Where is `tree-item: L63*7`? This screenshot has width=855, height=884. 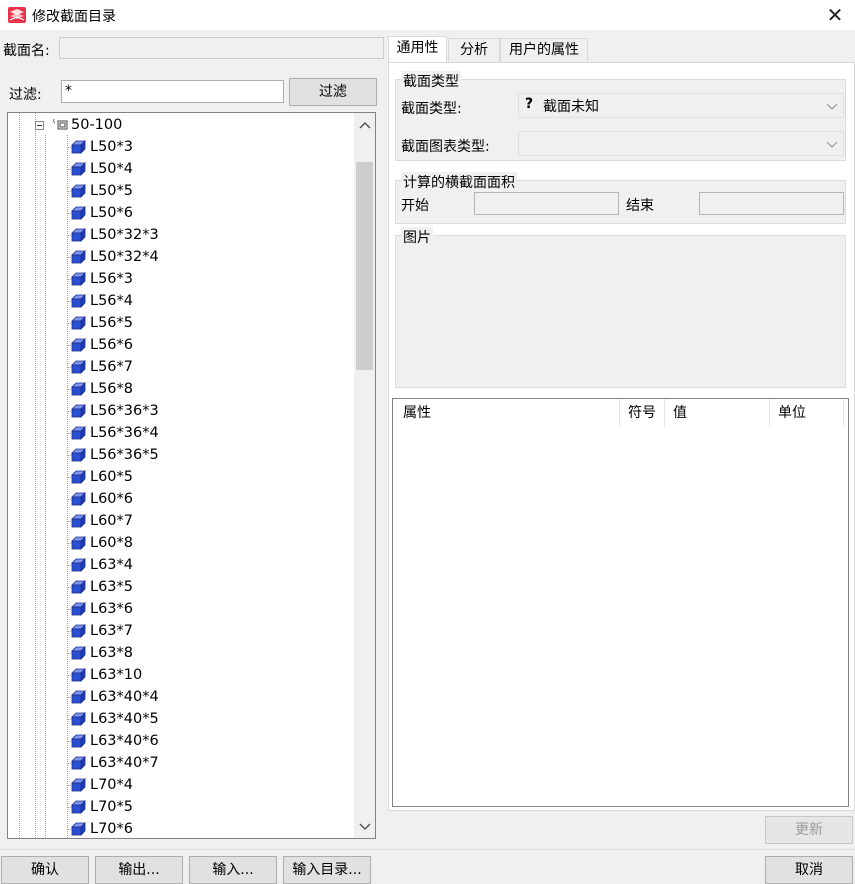
tree-item: L63*7 is located at coordinates (181, 631).